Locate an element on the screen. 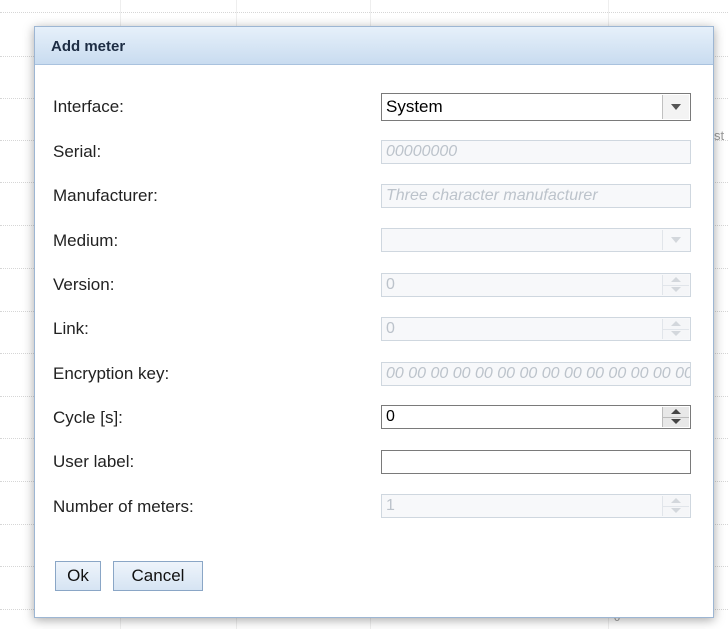 This screenshot has height=629, width=728. user-label-label: User label: is located at coordinates (94, 461).